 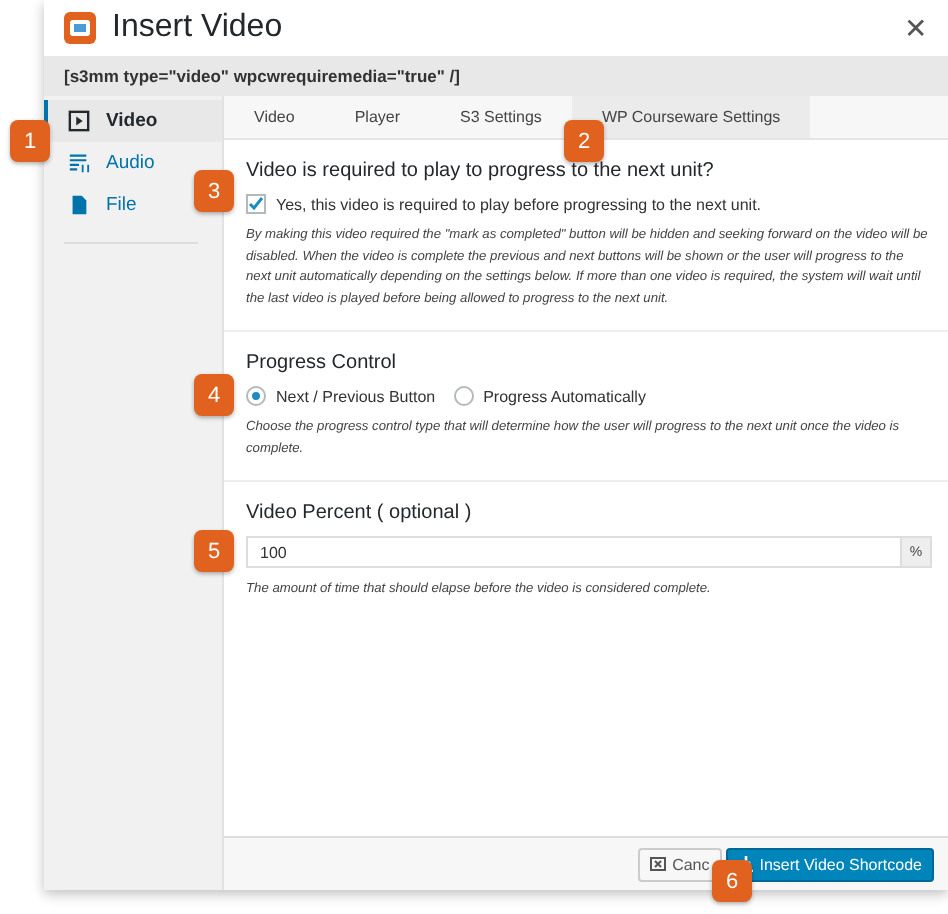 What do you see at coordinates (79, 205) in the screenshot?
I see `file-icon` at bounding box center [79, 205].